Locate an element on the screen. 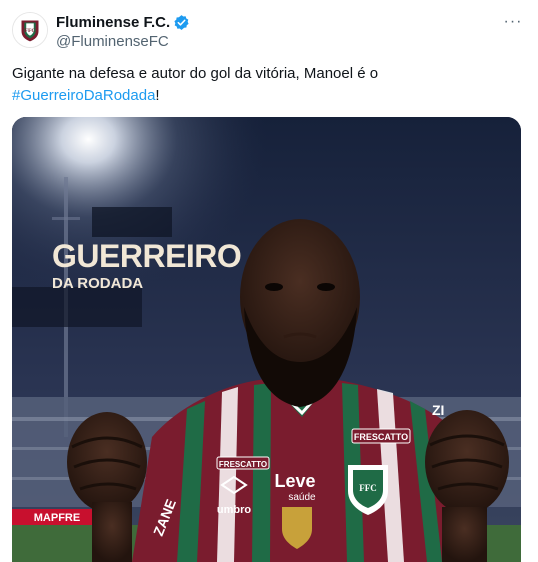 The image size is (538, 562). display-name: Fluminense F.C. is located at coordinates (113, 22).